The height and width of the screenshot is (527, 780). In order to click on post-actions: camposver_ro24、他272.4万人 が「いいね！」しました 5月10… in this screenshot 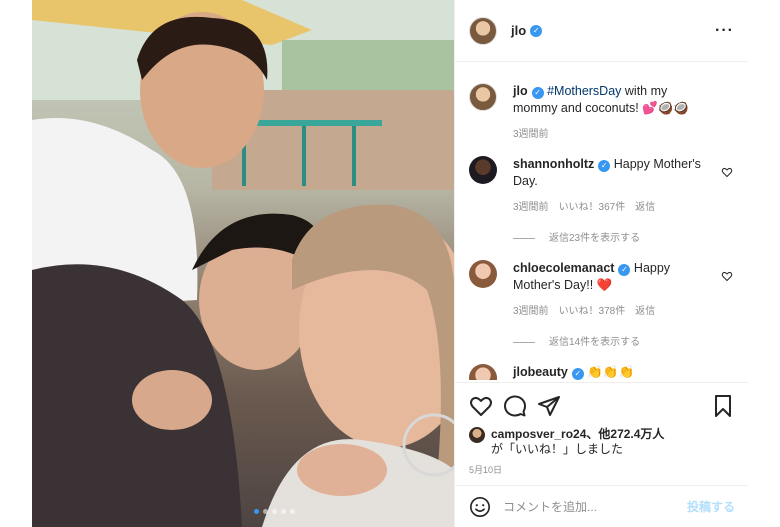, I will do `click(602, 429)`.